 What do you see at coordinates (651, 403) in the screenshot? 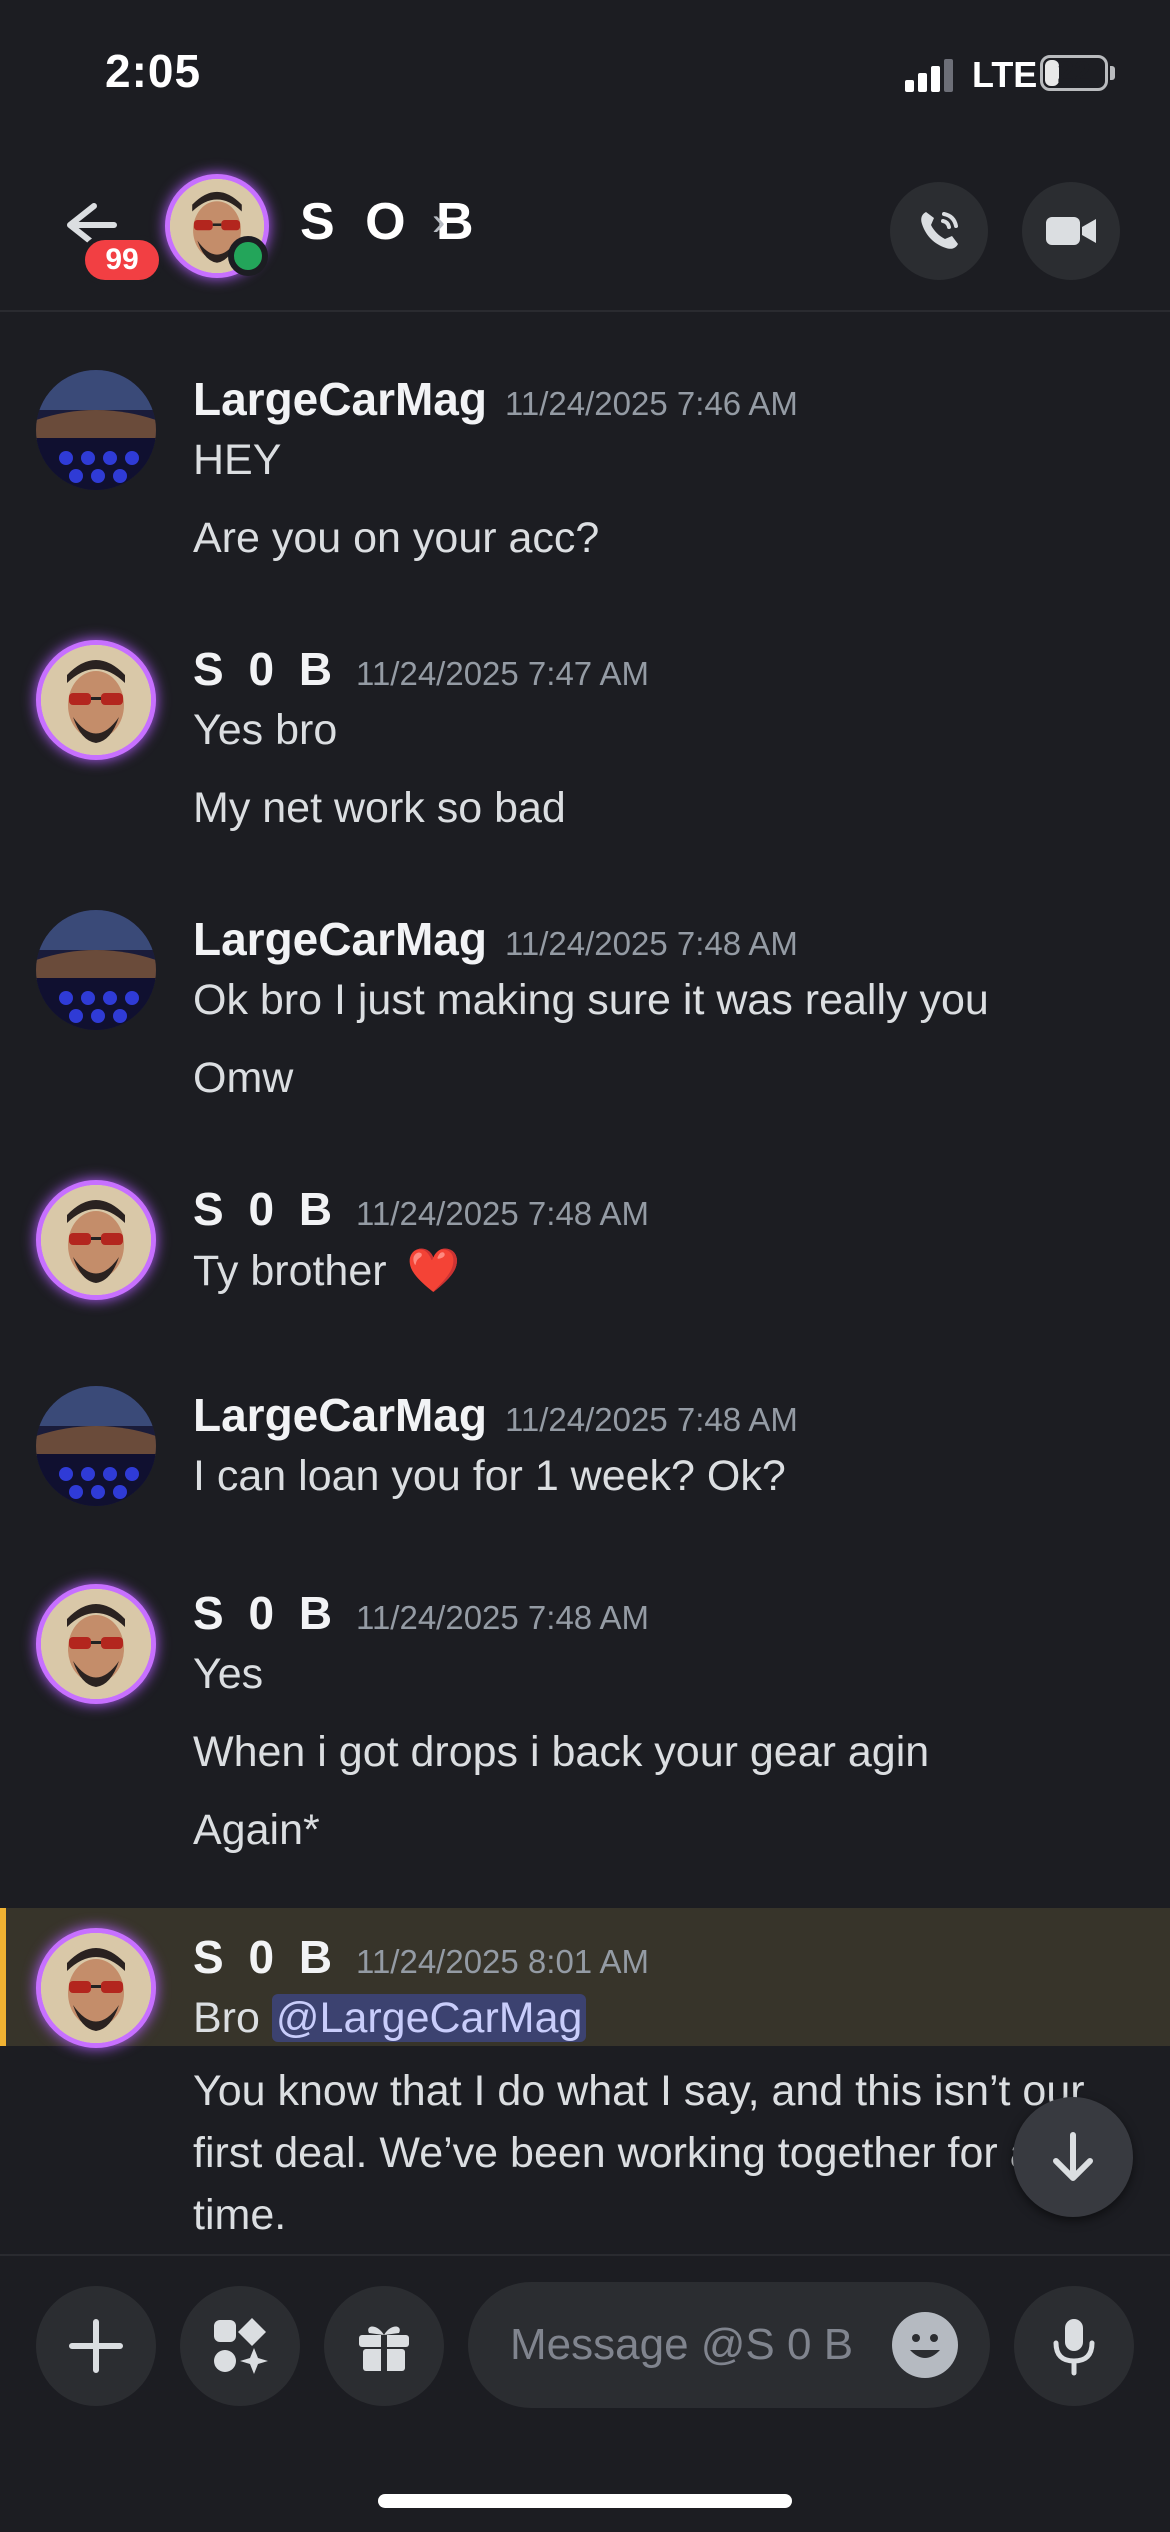
I see `message-timestamp: 11/24/2025 7:46 AM` at bounding box center [651, 403].